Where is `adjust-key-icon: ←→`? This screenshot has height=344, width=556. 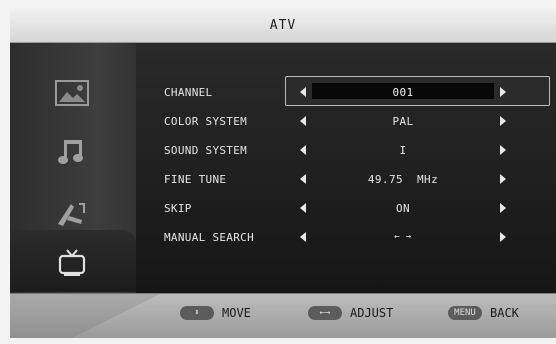 adjust-key-icon: ←→ is located at coordinates (325, 313).